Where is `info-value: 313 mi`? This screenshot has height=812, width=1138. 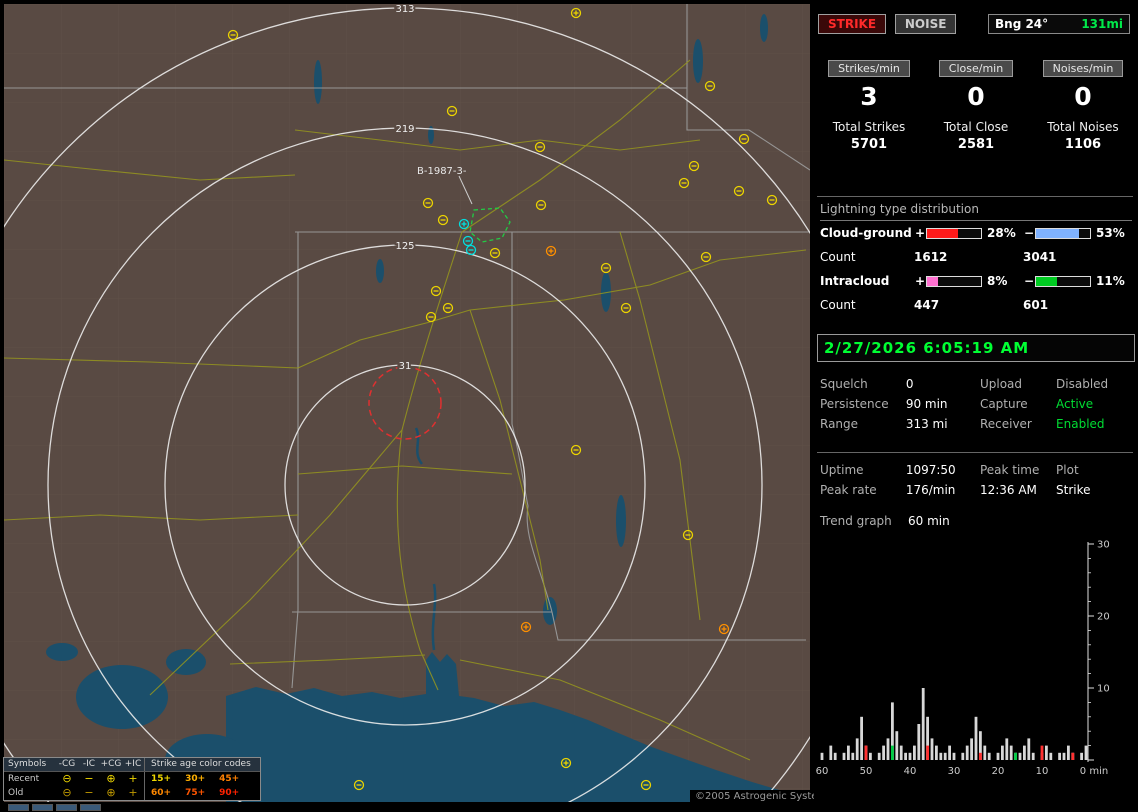 info-value: 313 mi is located at coordinates (926, 424).